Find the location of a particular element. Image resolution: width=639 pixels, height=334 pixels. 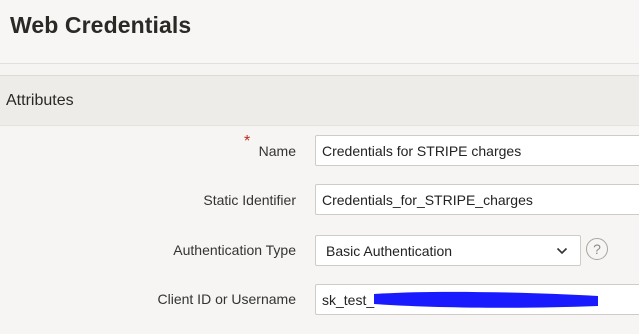

required-indicator: * is located at coordinates (247, 141).